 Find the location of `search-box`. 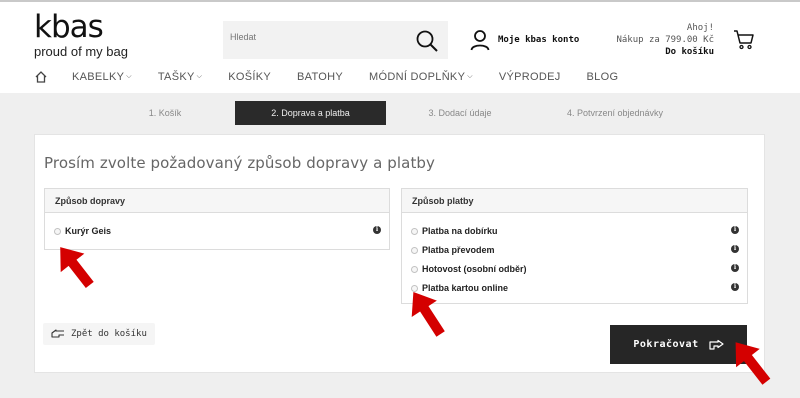

search-box is located at coordinates (335, 40).